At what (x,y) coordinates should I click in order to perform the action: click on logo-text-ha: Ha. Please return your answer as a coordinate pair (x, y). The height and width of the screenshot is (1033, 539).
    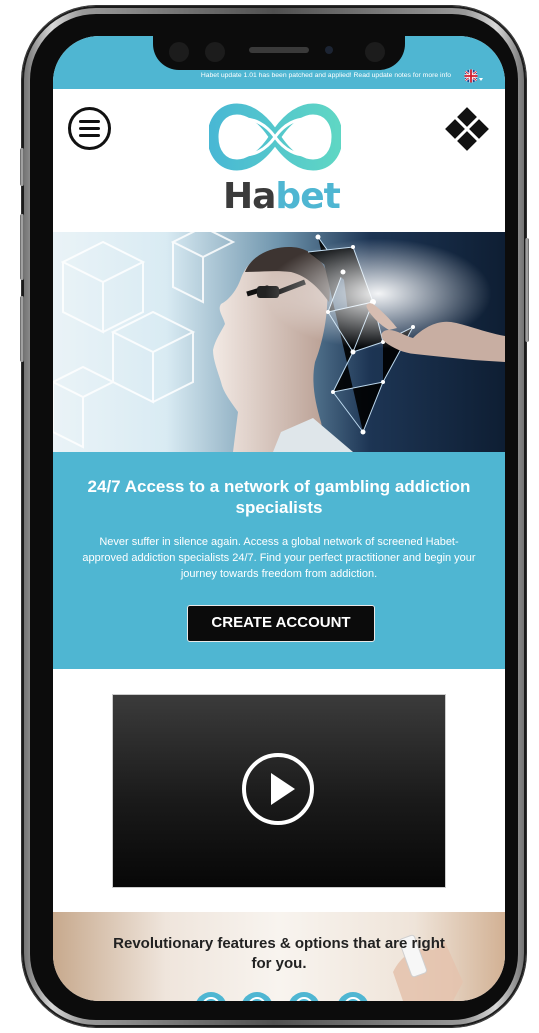
    Looking at the image, I should click on (249, 196).